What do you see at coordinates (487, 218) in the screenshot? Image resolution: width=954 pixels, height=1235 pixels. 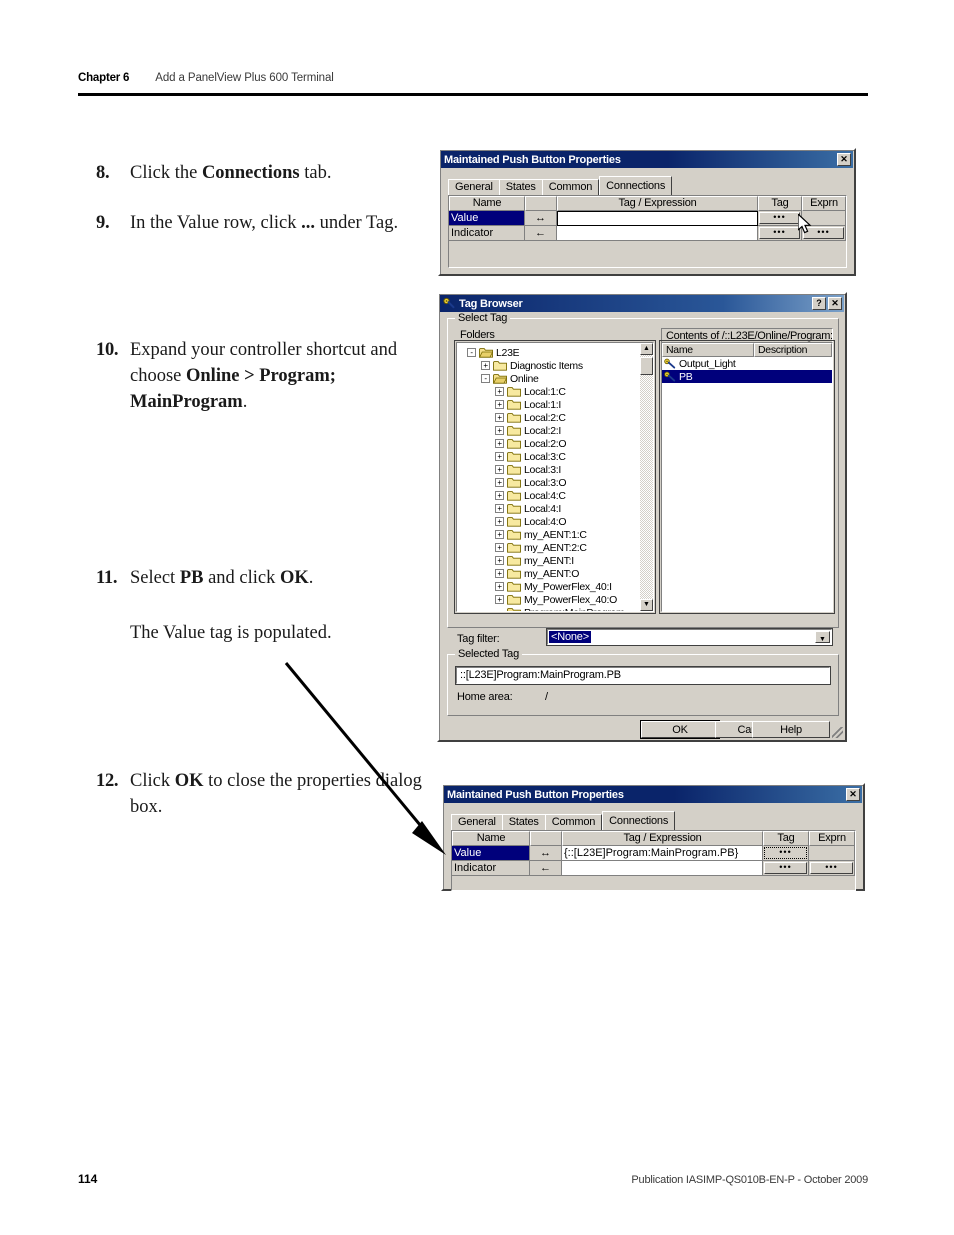 I see `row-value-name: Value` at bounding box center [487, 218].